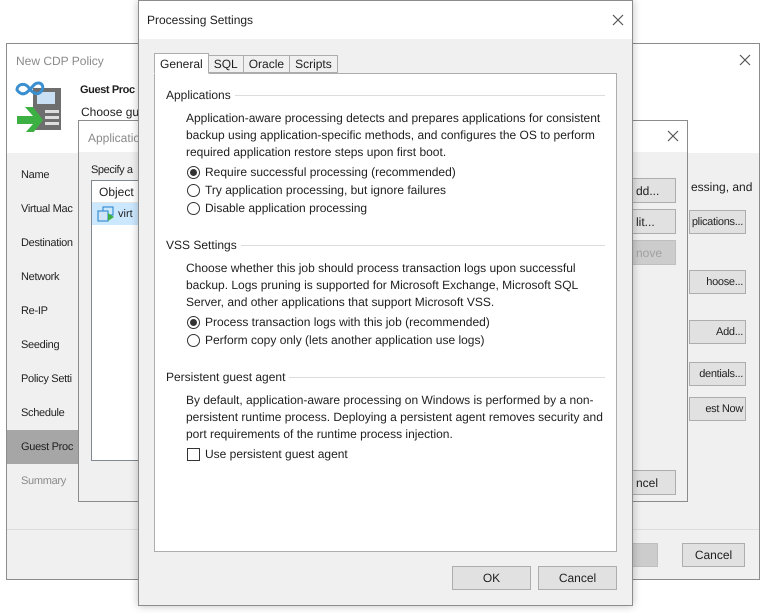  I want to click on dialog-button: ncel, so click(654, 482).